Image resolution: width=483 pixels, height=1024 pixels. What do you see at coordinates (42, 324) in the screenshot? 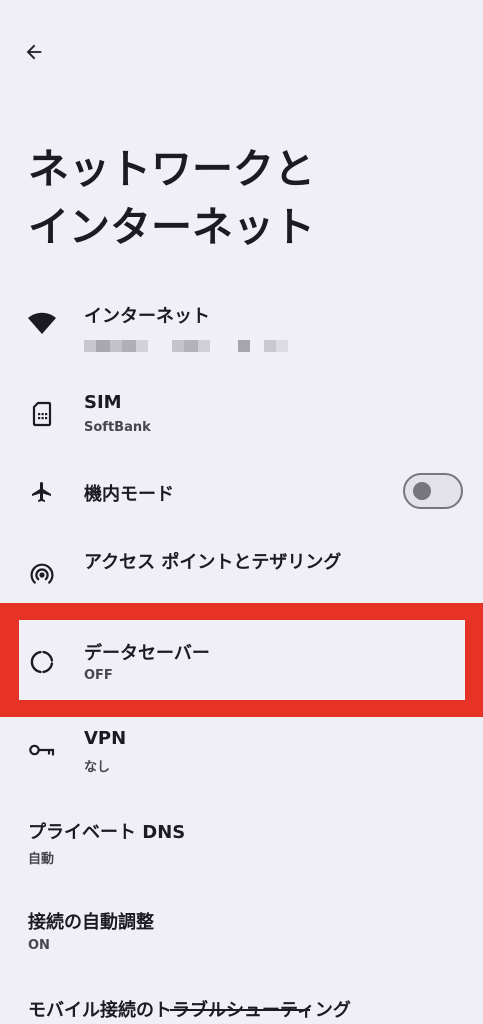
I see `wifi-icon` at bounding box center [42, 324].